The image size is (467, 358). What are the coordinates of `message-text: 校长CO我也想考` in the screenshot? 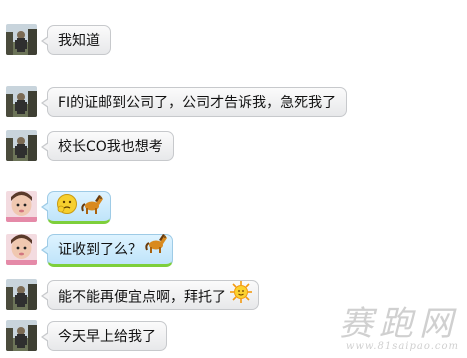 It's located at (110, 147).